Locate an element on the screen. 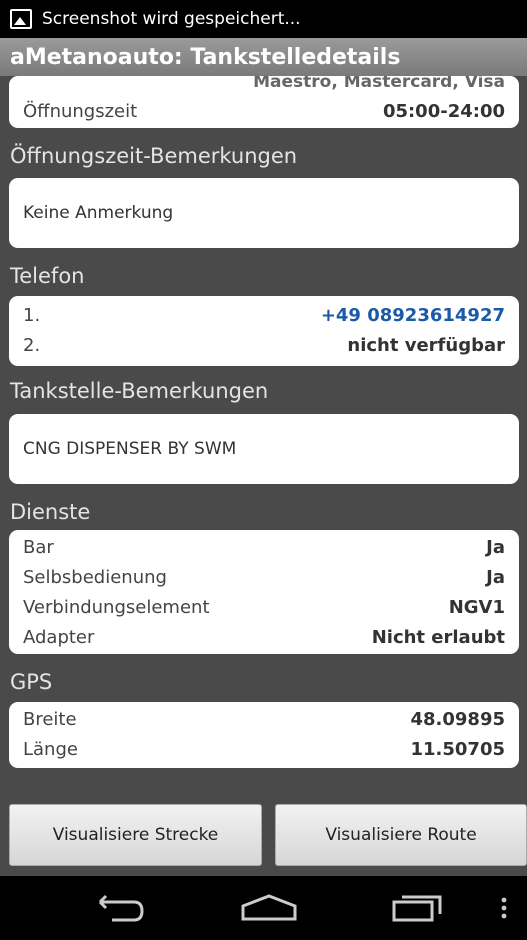  gps-card: Breite 48.09895 Länge 11.50705 is located at coordinates (264, 735).